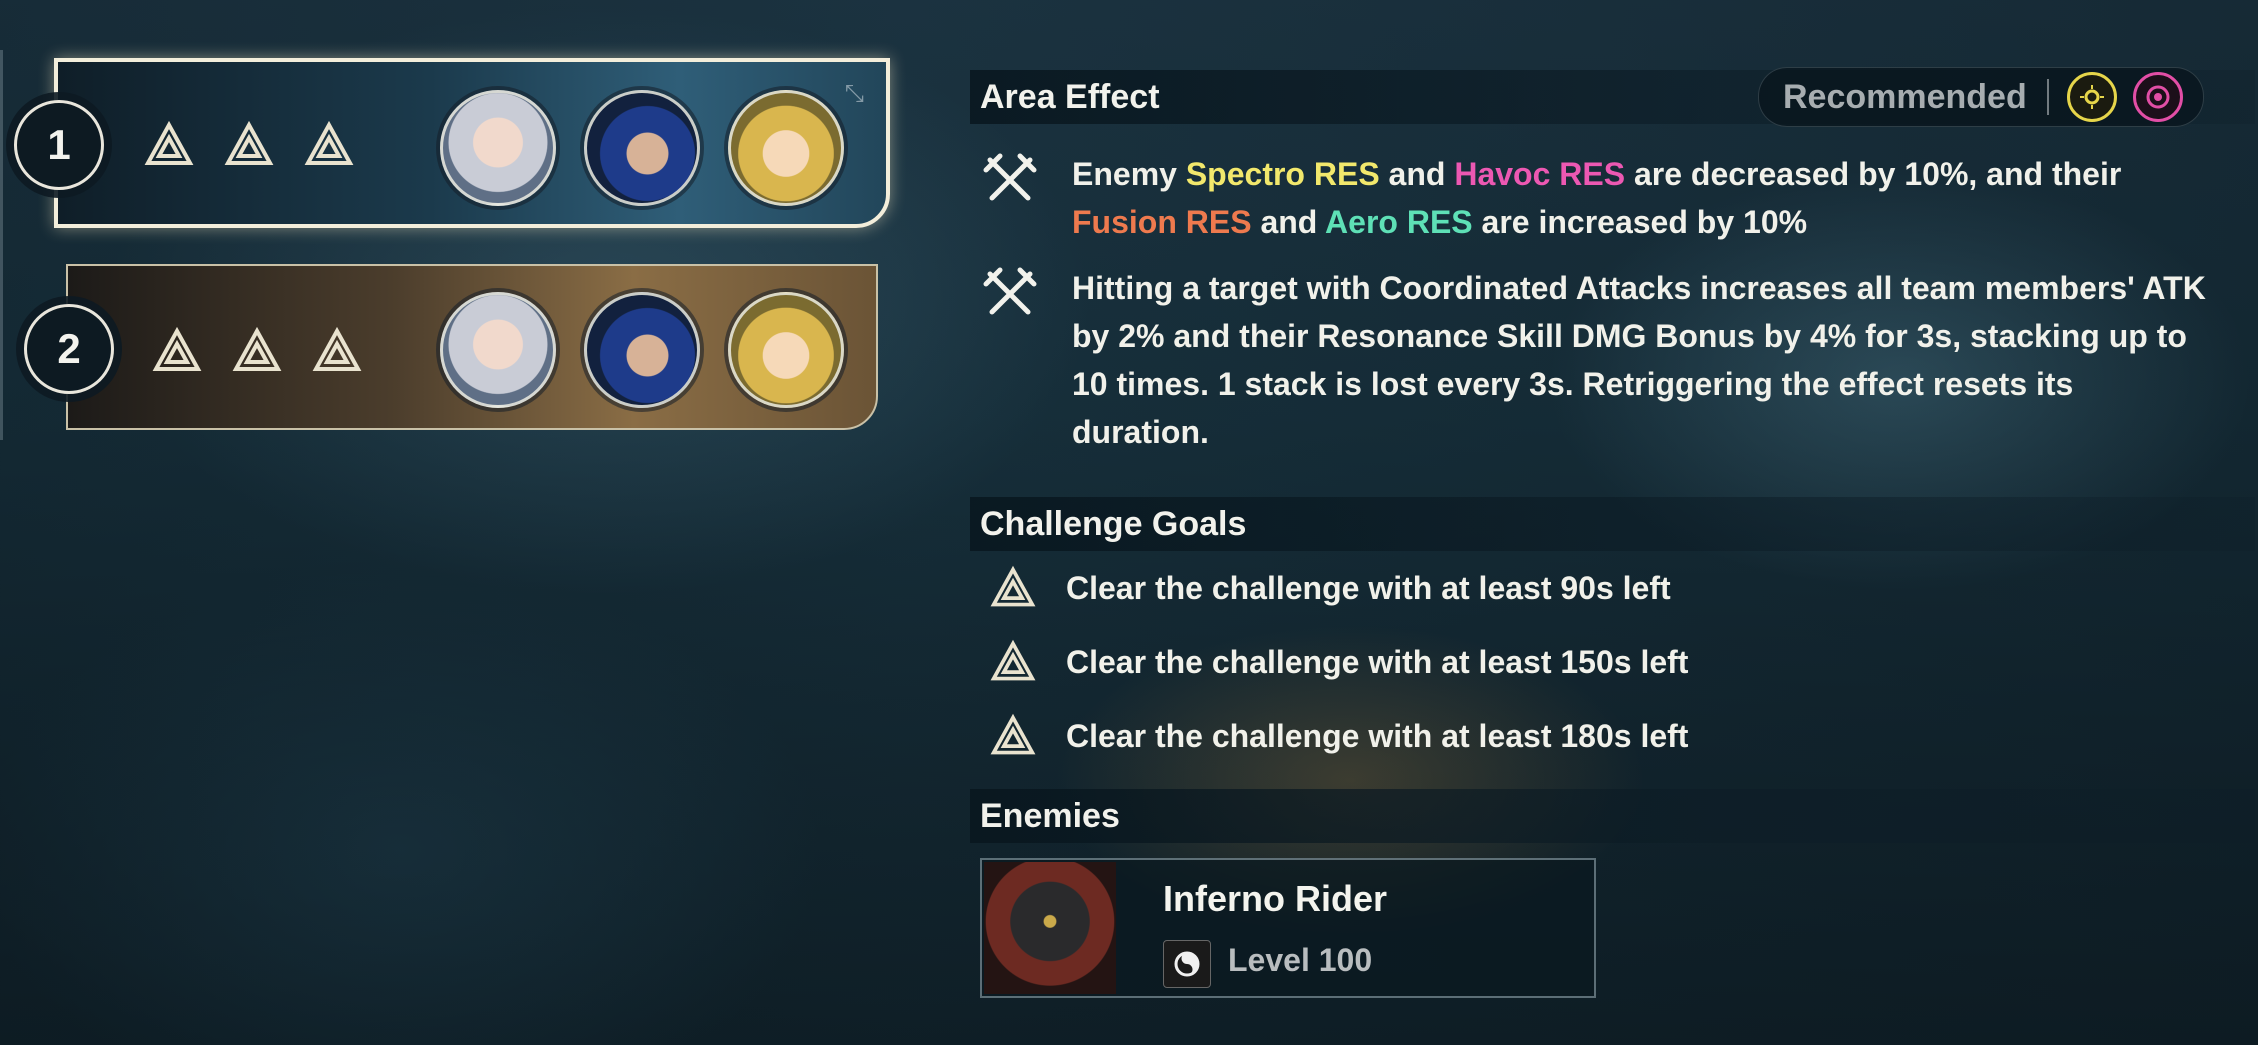 The height and width of the screenshot is (1045, 2258). What do you see at coordinates (2091, 97) in the screenshot?
I see `spectro-icon` at bounding box center [2091, 97].